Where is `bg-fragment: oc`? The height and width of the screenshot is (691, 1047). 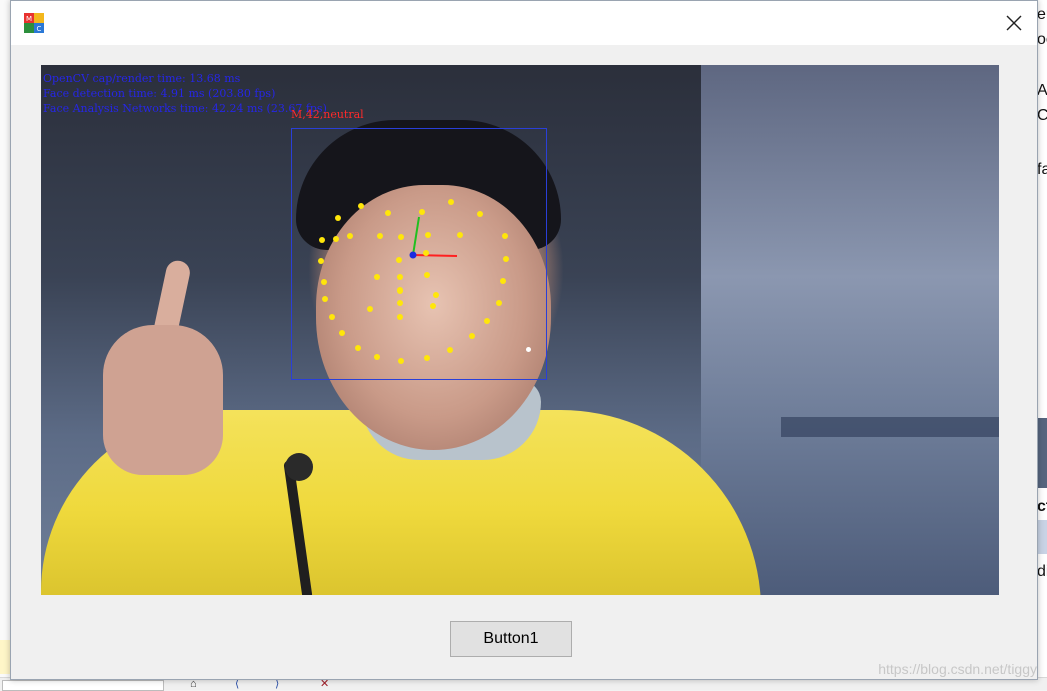 bg-fragment: oc is located at coordinates (1042, 39).